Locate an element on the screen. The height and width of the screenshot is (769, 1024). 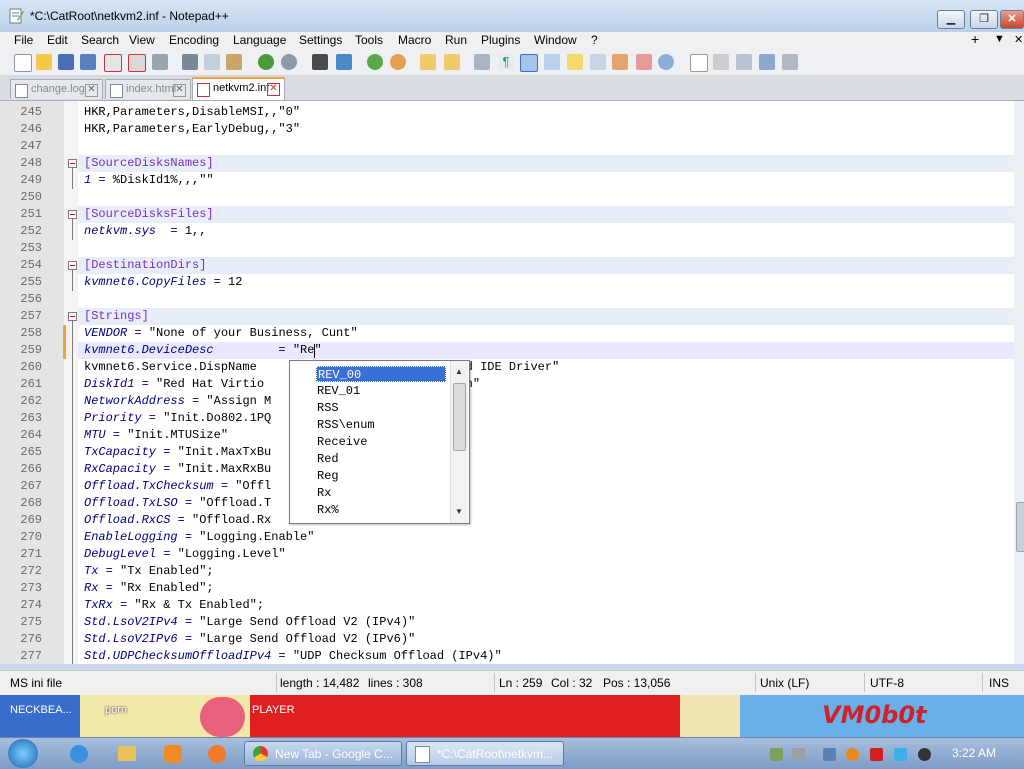
scroll-down-arrow-icon: ▼ is located at coordinates (459, 511).